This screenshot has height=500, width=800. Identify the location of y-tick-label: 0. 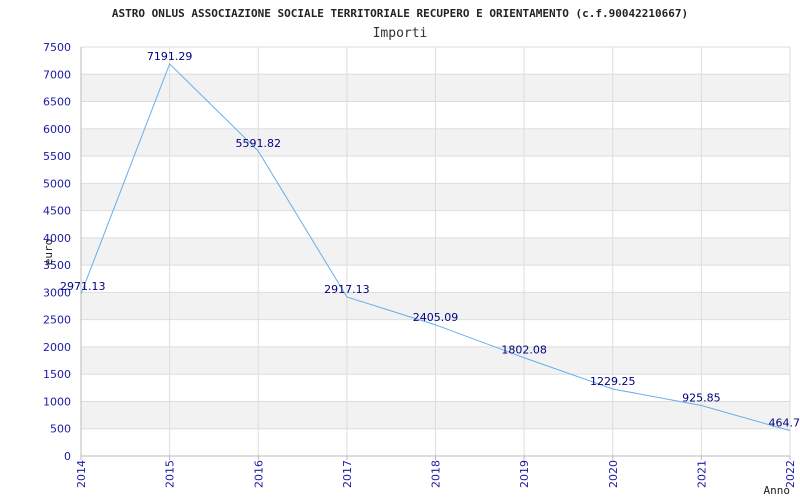
(67, 456).